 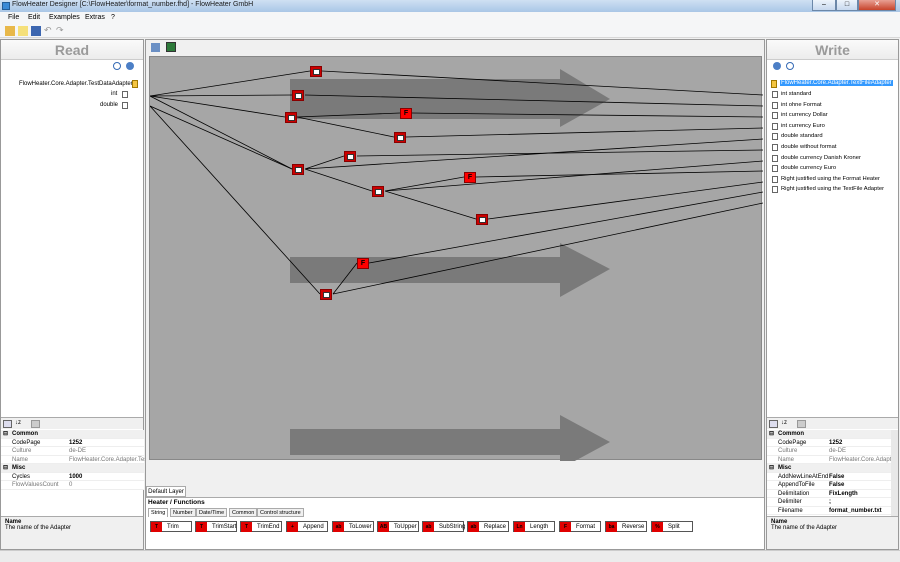 I want to click on property-scrollbar, so click(x=894, y=473).